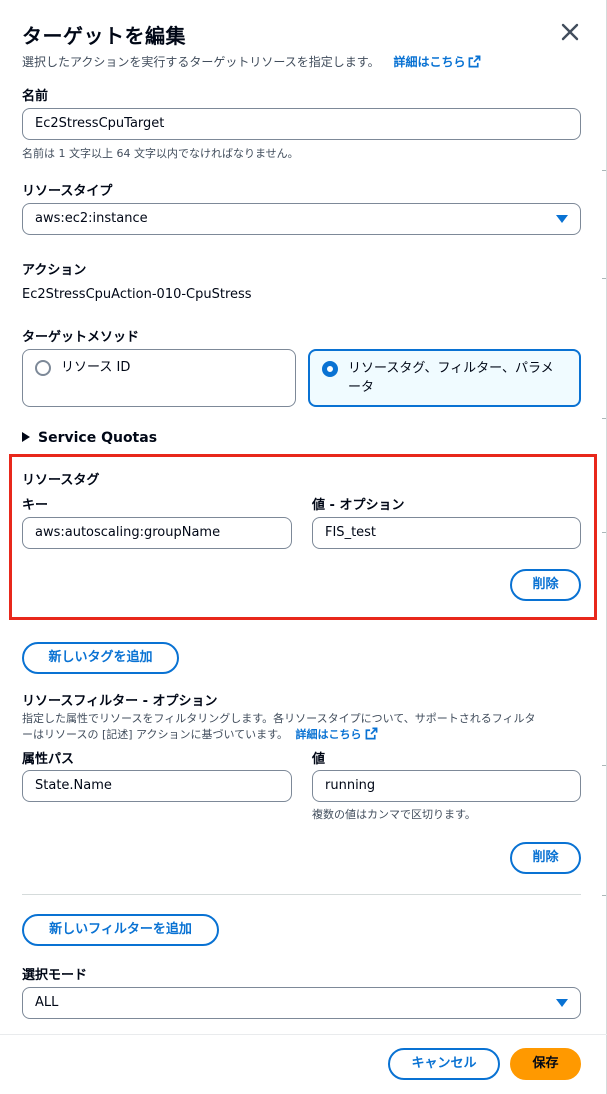 This screenshot has width=607, height=1094. What do you see at coordinates (545, 1064) in the screenshot?
I see `save-button: 保存` at bounding box center [545, 1064].